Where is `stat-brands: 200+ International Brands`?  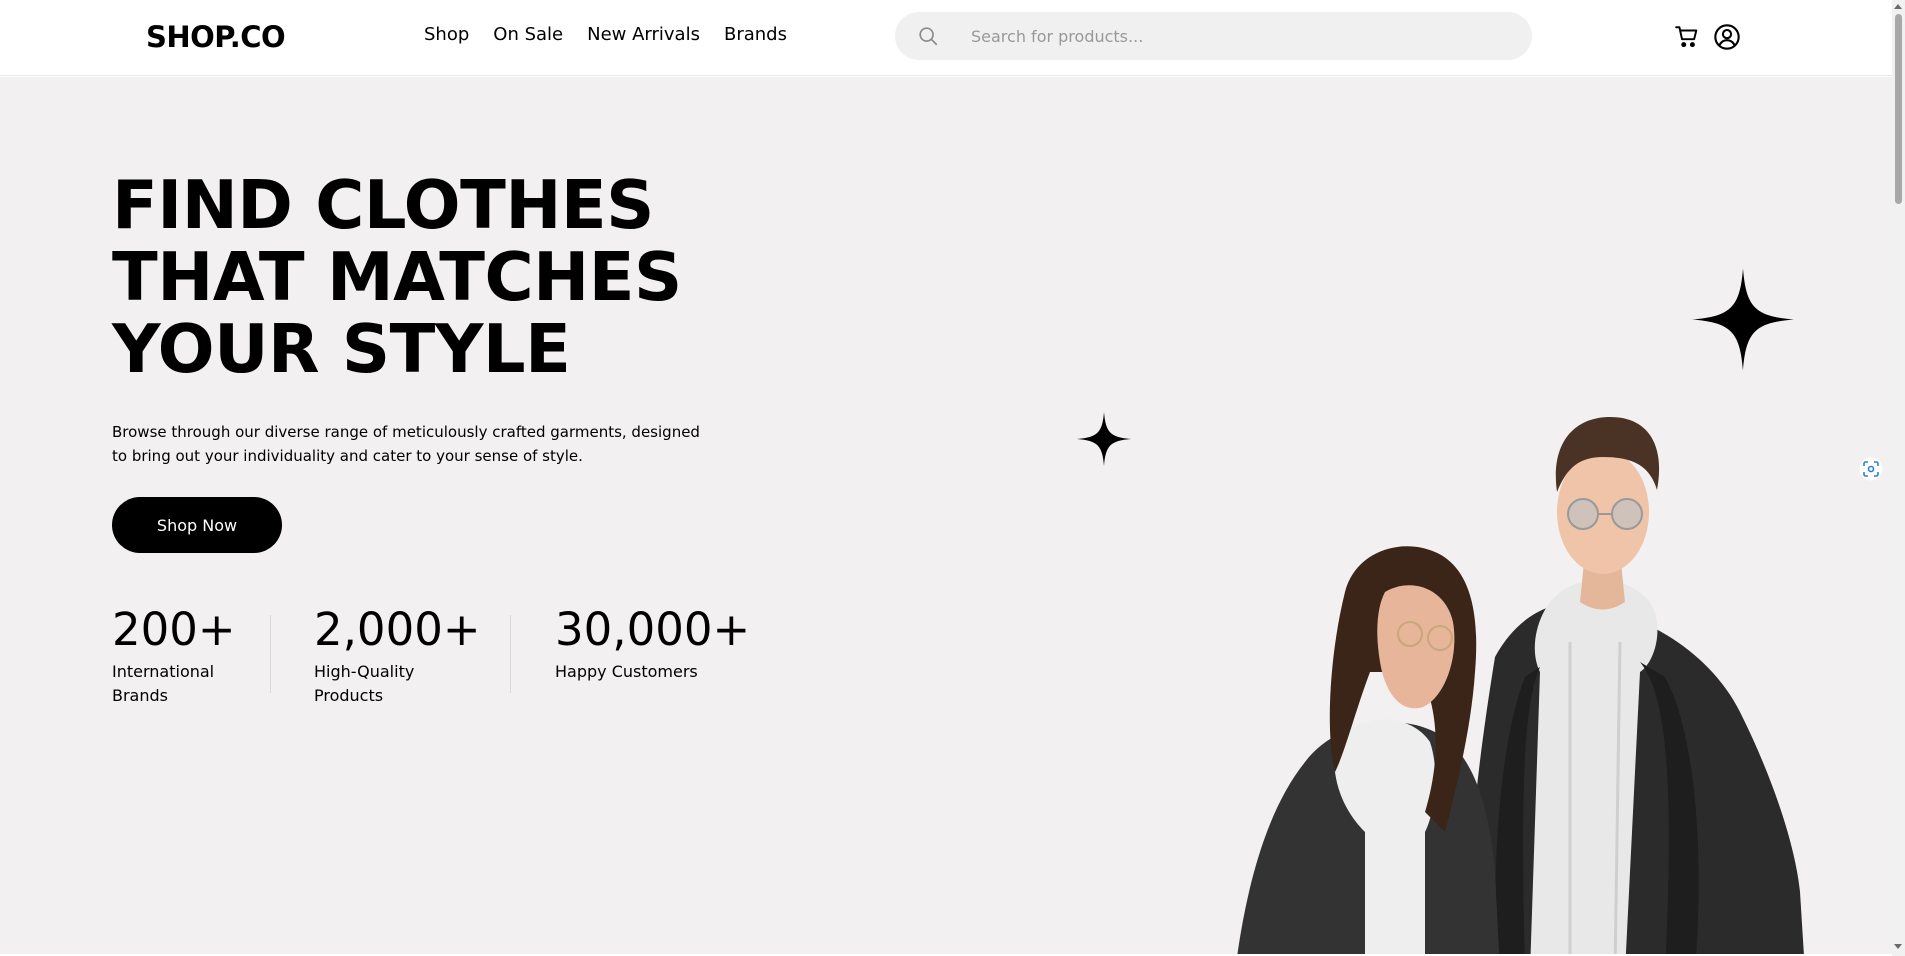
stat-brands: 200+ International Brands is located at coordinates (174, 655).